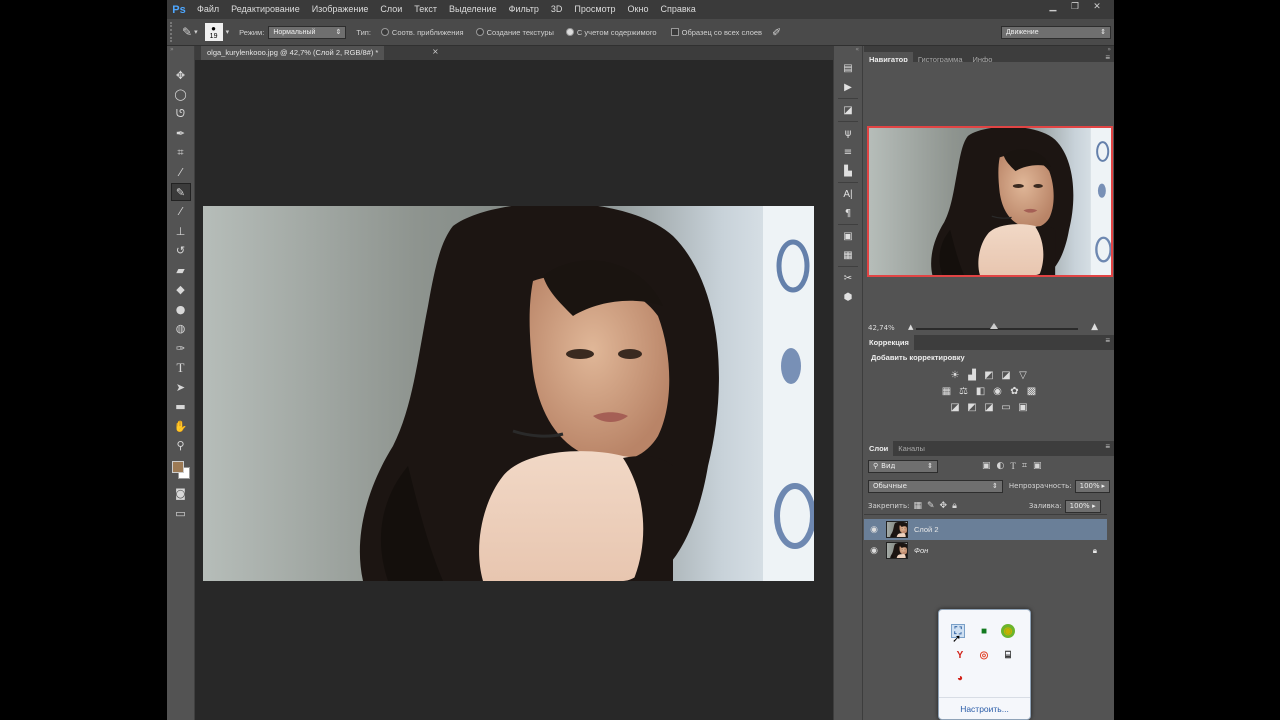 The image size is (1280, 720). I want to click on crop-tool-icon: ⌗, so click(181, 153).